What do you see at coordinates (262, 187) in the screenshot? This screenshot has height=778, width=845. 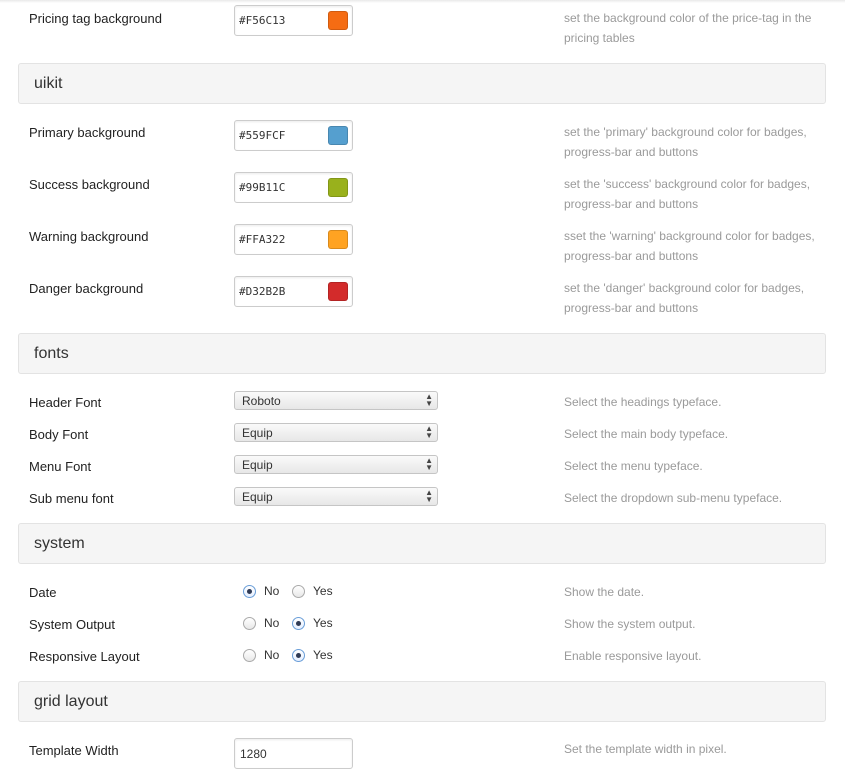 I see `color-value: #99B11C` at bounding box center [262, 187].